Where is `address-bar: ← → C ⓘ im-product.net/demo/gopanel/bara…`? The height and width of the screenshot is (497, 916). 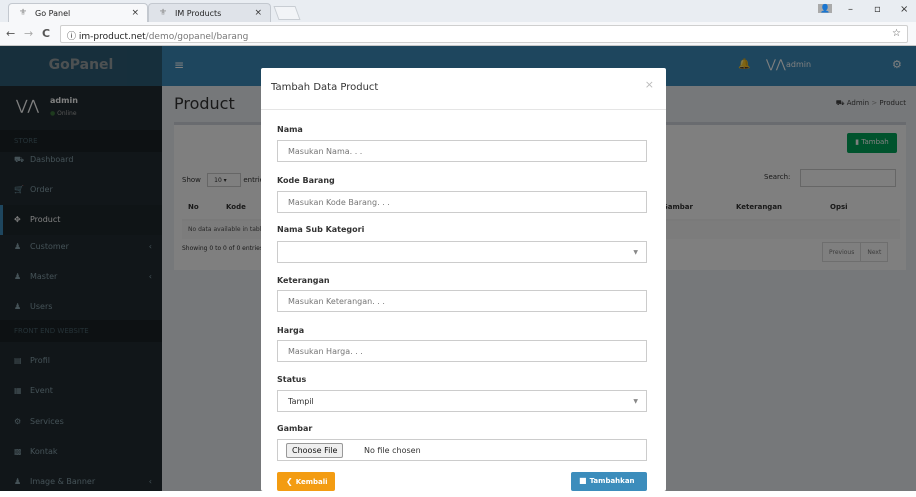
address-bar: ← → C ⓘ im-product.net/demo/gopanel/bara… is located at coordinates (458, 34).